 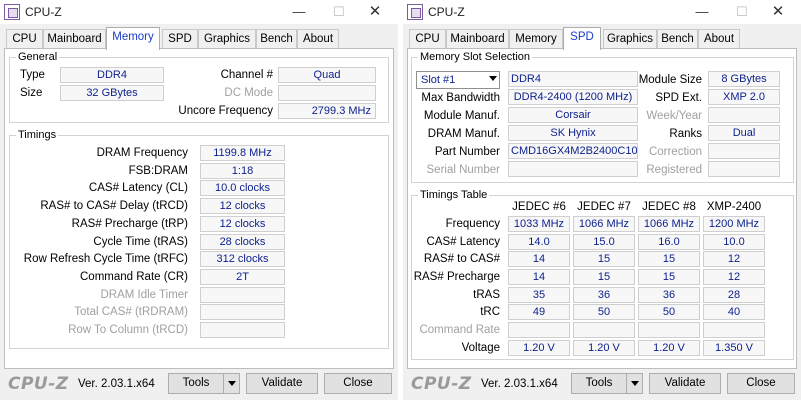 I want to click on timing-label: Total CAS# (tRDRAM), so click(x=131, y=312).